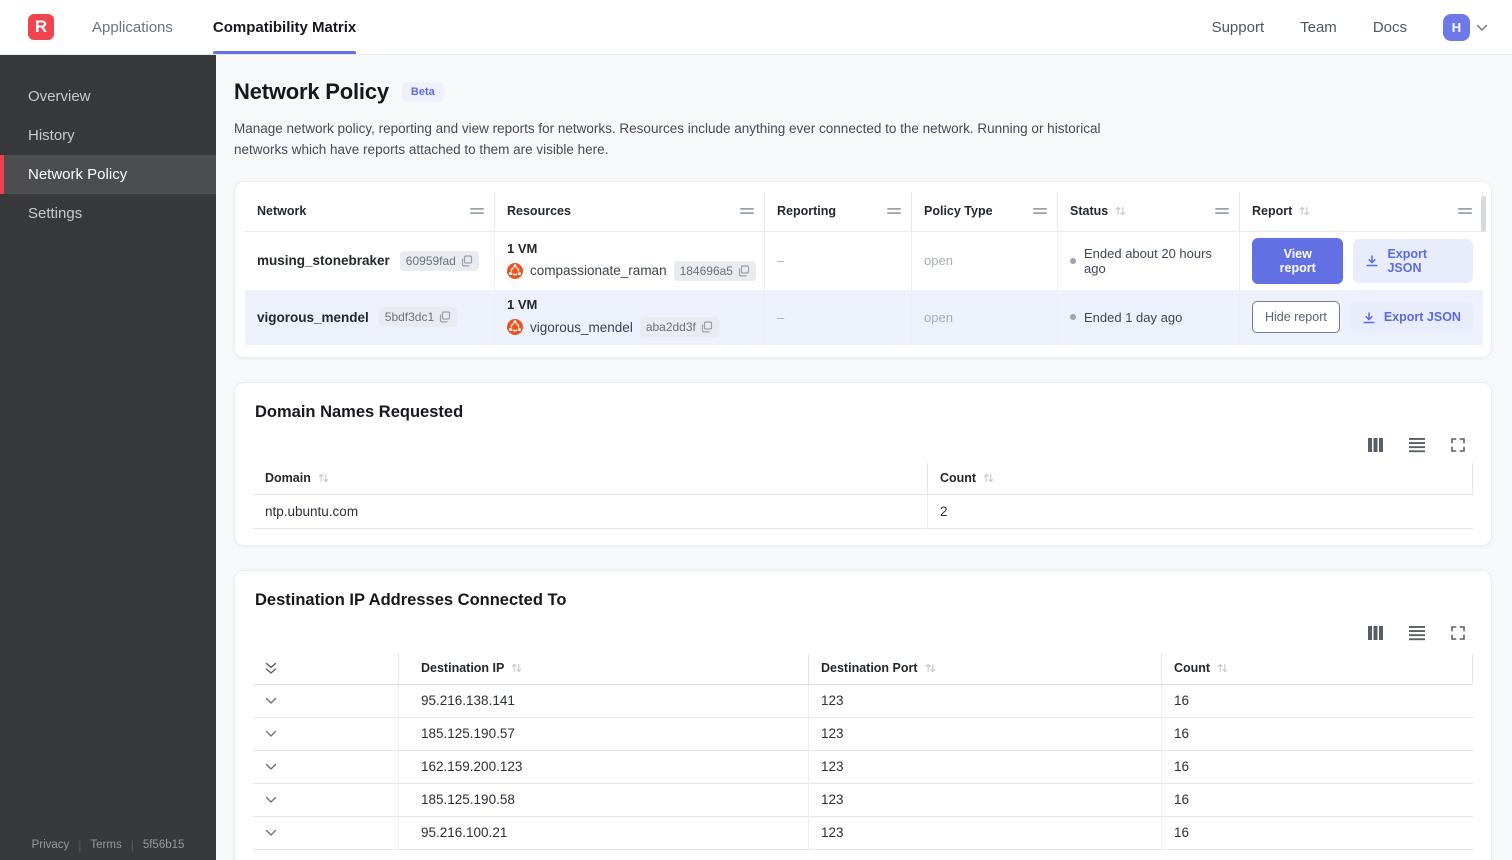 This screenshot has height=860, width=1512. I want to click on nav-link-docs: Docs, so click(1390, 27).